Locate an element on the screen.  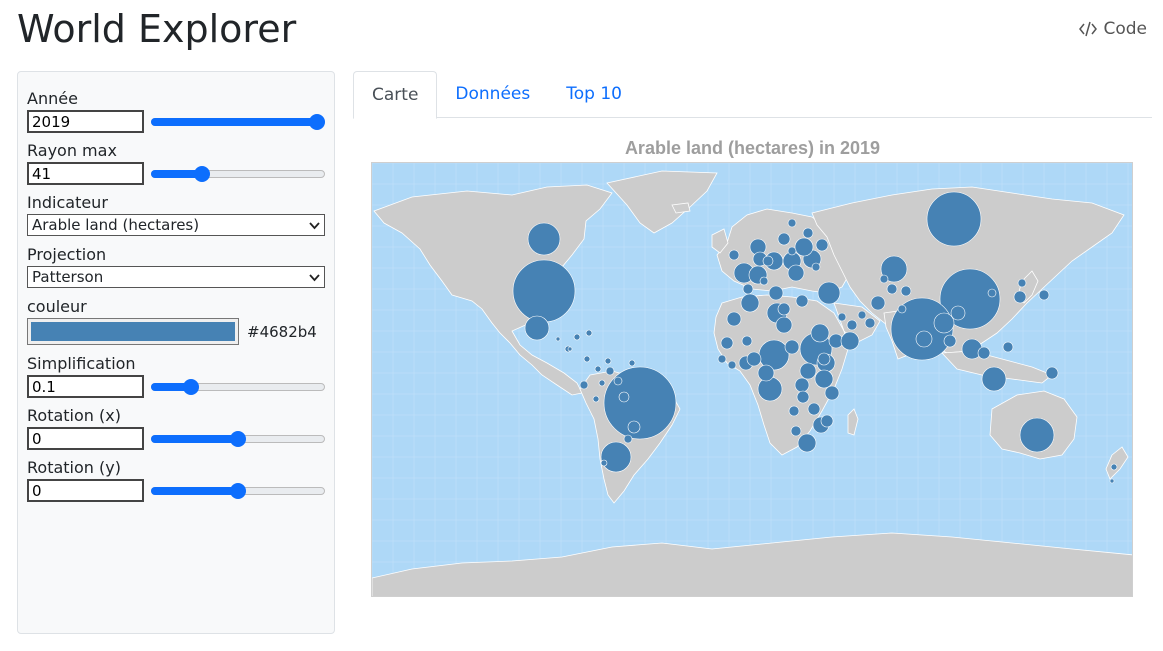
simplification-input is located at coordinates (85, 386).